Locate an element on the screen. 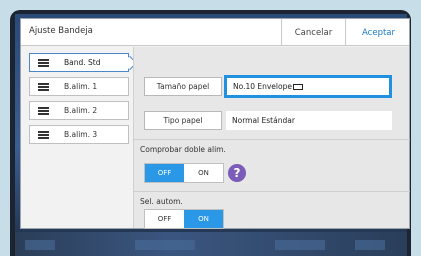  auto-select-on-option: ON is located at coordinates (203, 219).